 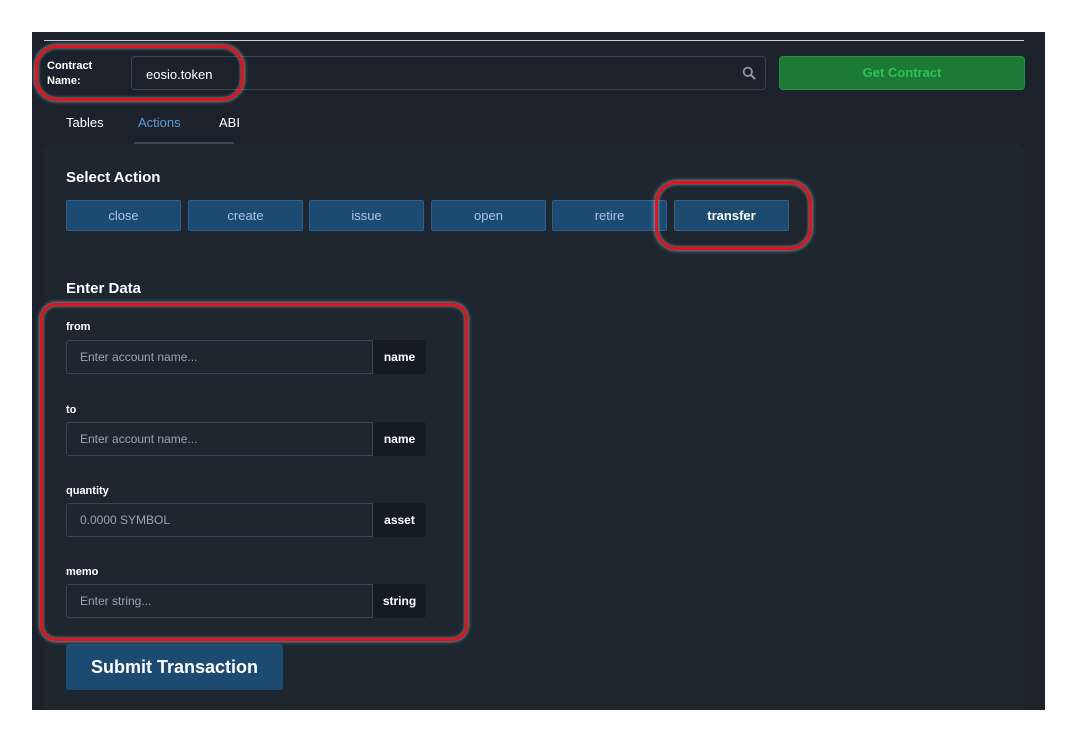 What do you see at coordinates (399, 357) in the screenshot?
I see `from-type-tag: name` at bounding box center [399, 357].